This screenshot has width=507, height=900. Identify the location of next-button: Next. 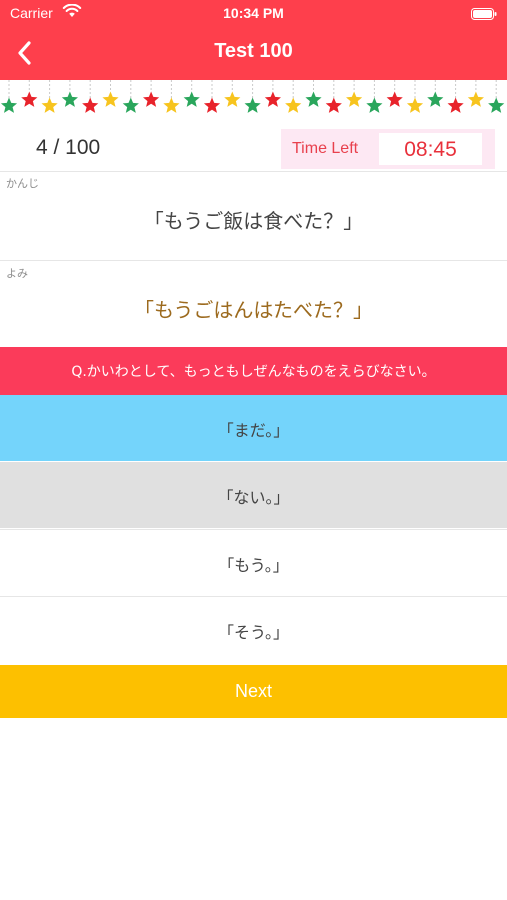
(253, 691).